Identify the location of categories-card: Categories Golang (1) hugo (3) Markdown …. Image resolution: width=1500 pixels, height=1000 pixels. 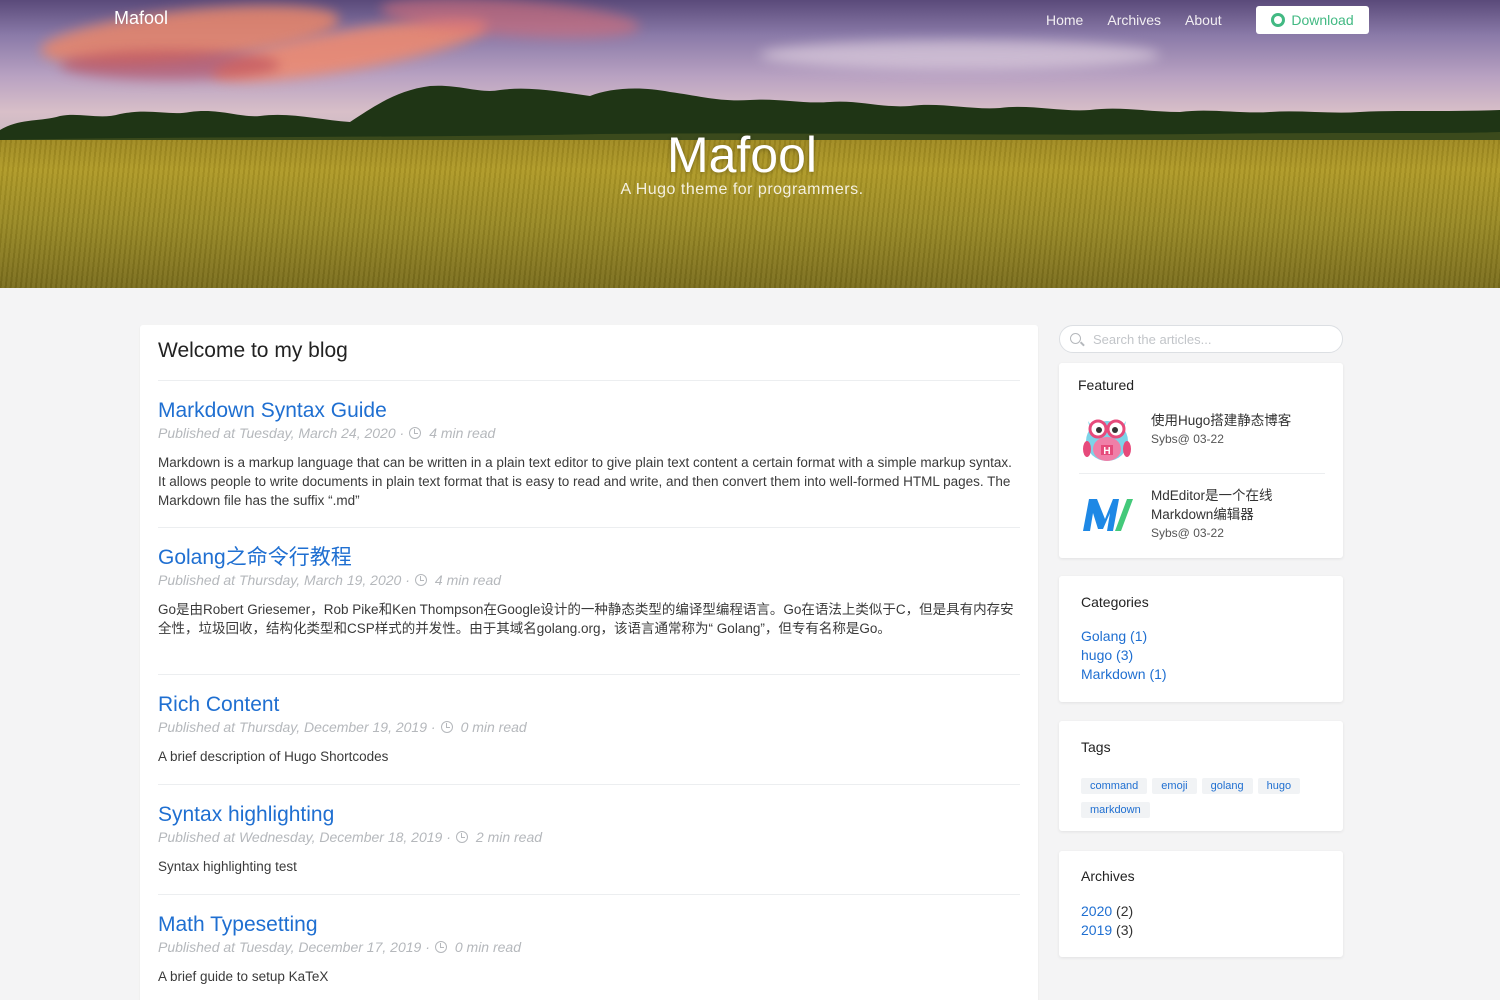
(1201, 639).